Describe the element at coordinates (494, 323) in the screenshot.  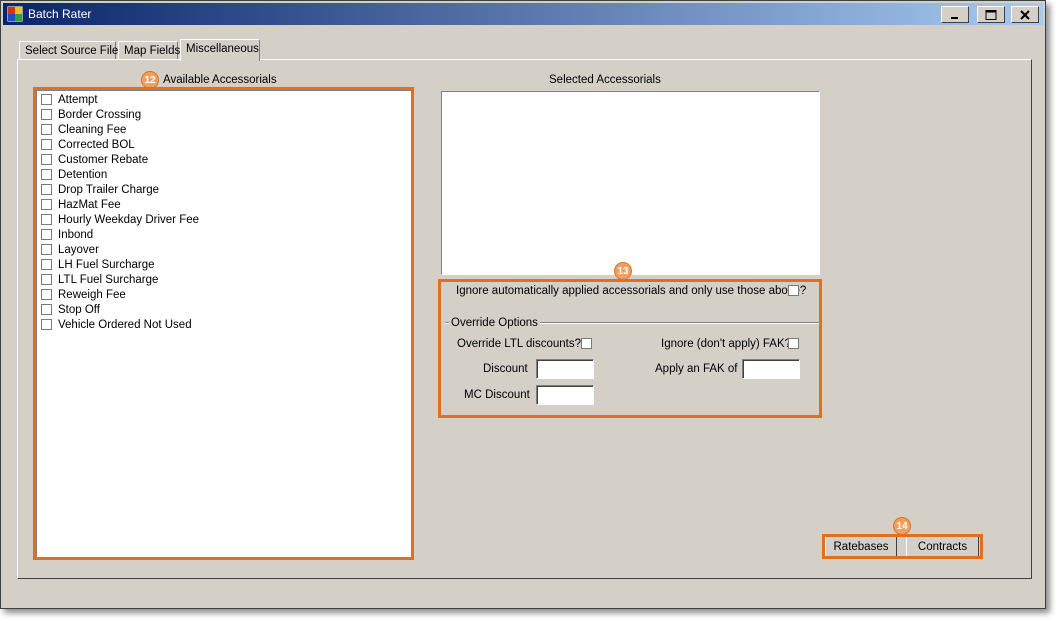
I see `override-options-label: Override Options` at that location.